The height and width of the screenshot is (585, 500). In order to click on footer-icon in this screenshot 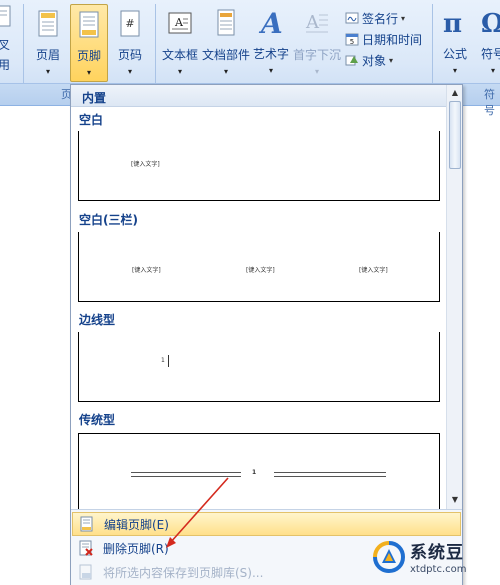, I will do `click(89, 24)`.